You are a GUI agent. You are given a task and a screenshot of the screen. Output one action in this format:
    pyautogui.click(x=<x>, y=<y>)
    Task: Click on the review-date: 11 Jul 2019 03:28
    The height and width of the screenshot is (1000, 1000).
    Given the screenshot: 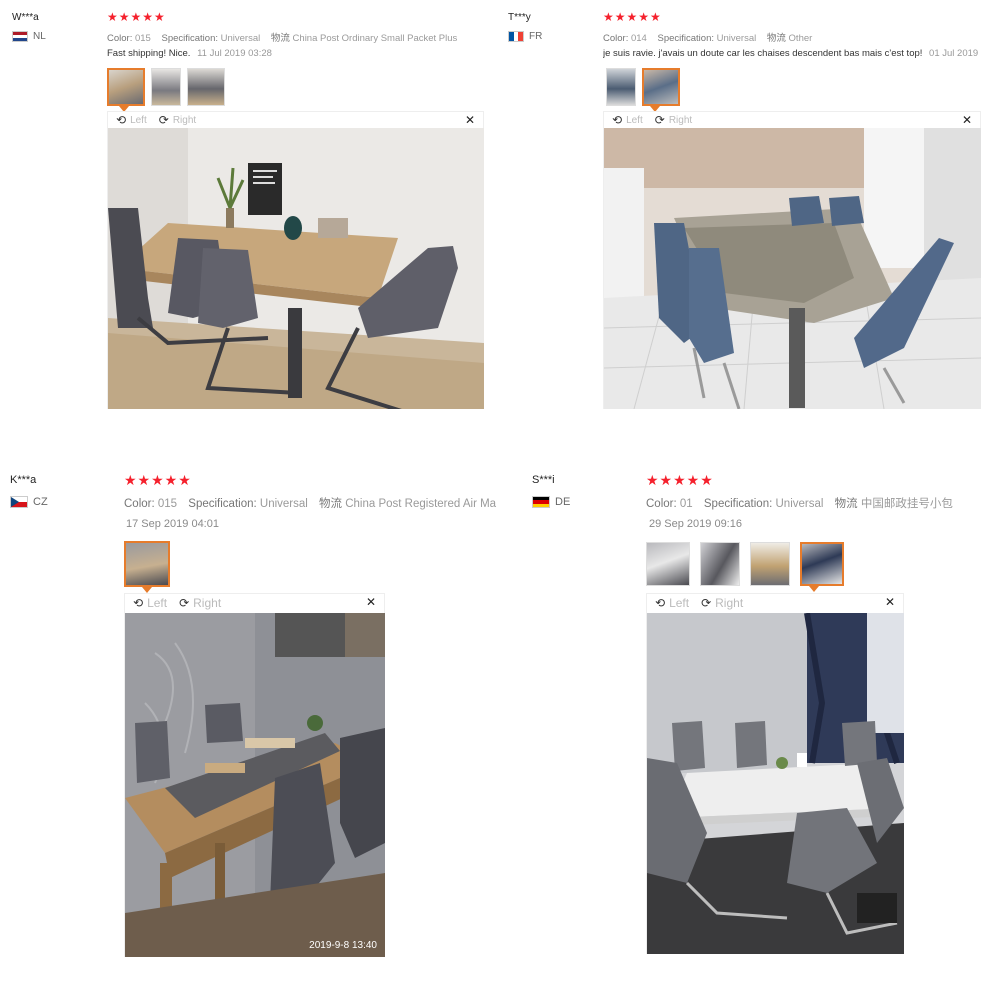 What is the action you would take?
    pyautogui.click(x=234, y=53)
    